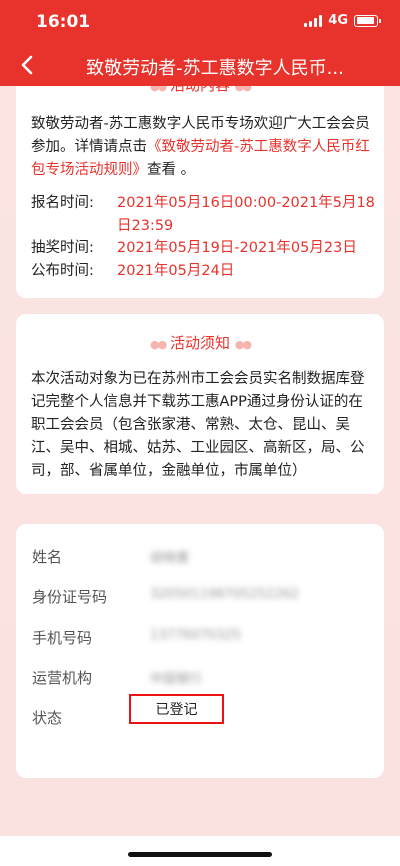 This screenshot has height=866, width=400. I want to click on status-bar: 16:01 4G, so click(200, 22).